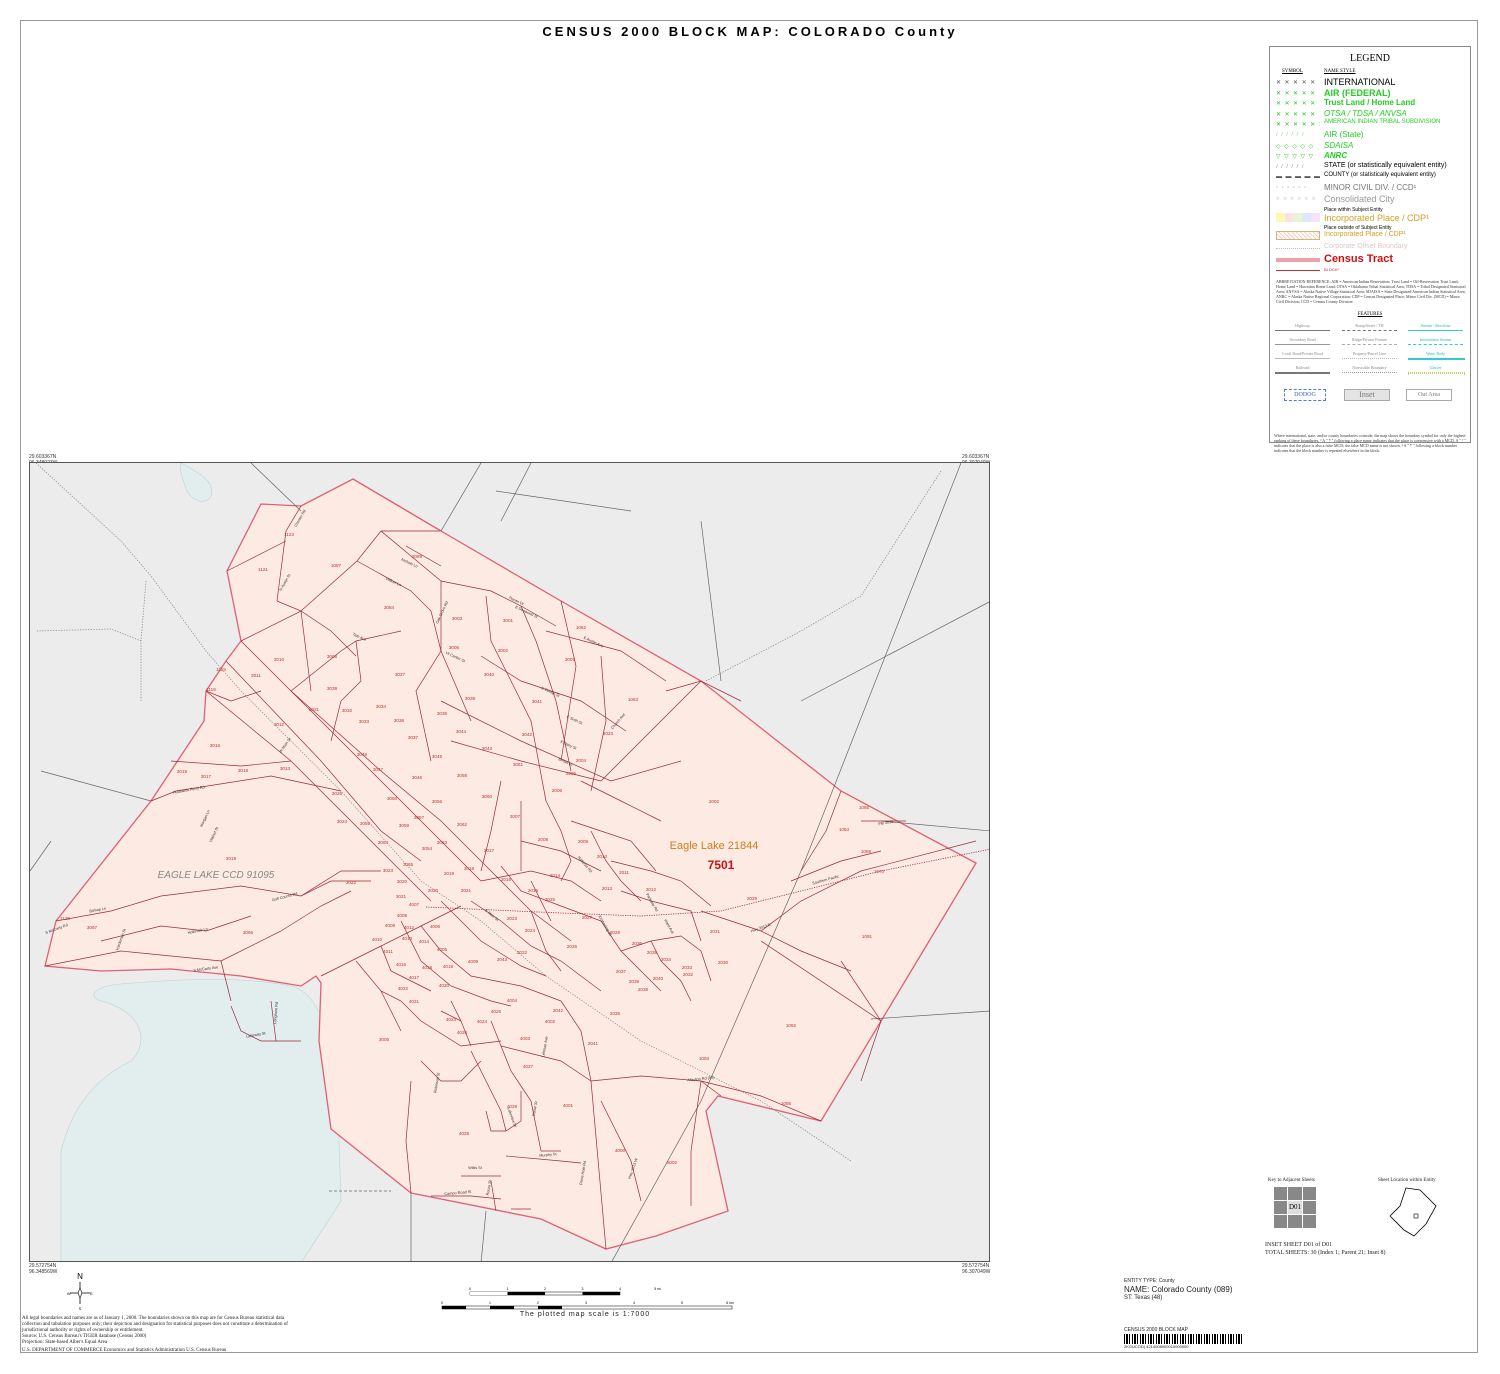 Image resolution: width=1500 pixels, height=1374 pixels. Describe the element at coordinates (400, 674) in the screenshot. I see `block-number: 3027` at that location.